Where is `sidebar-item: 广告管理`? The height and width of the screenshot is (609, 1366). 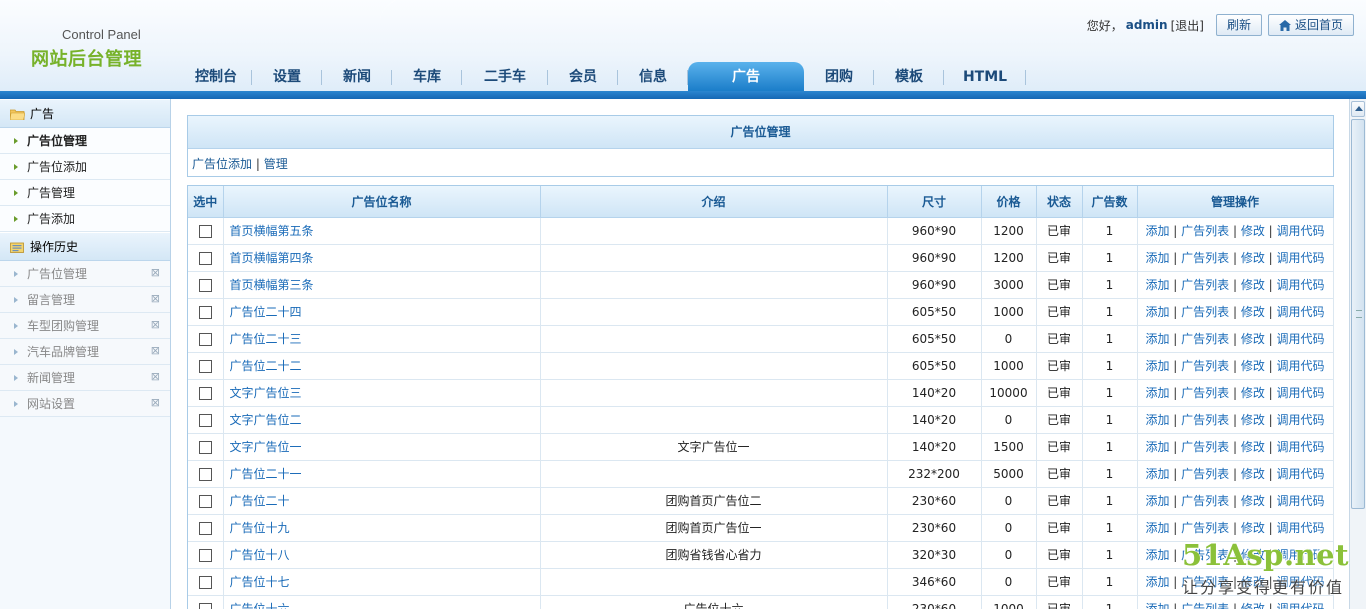 sidebar-item: 广告管理 is located at coordinates (85, 193).